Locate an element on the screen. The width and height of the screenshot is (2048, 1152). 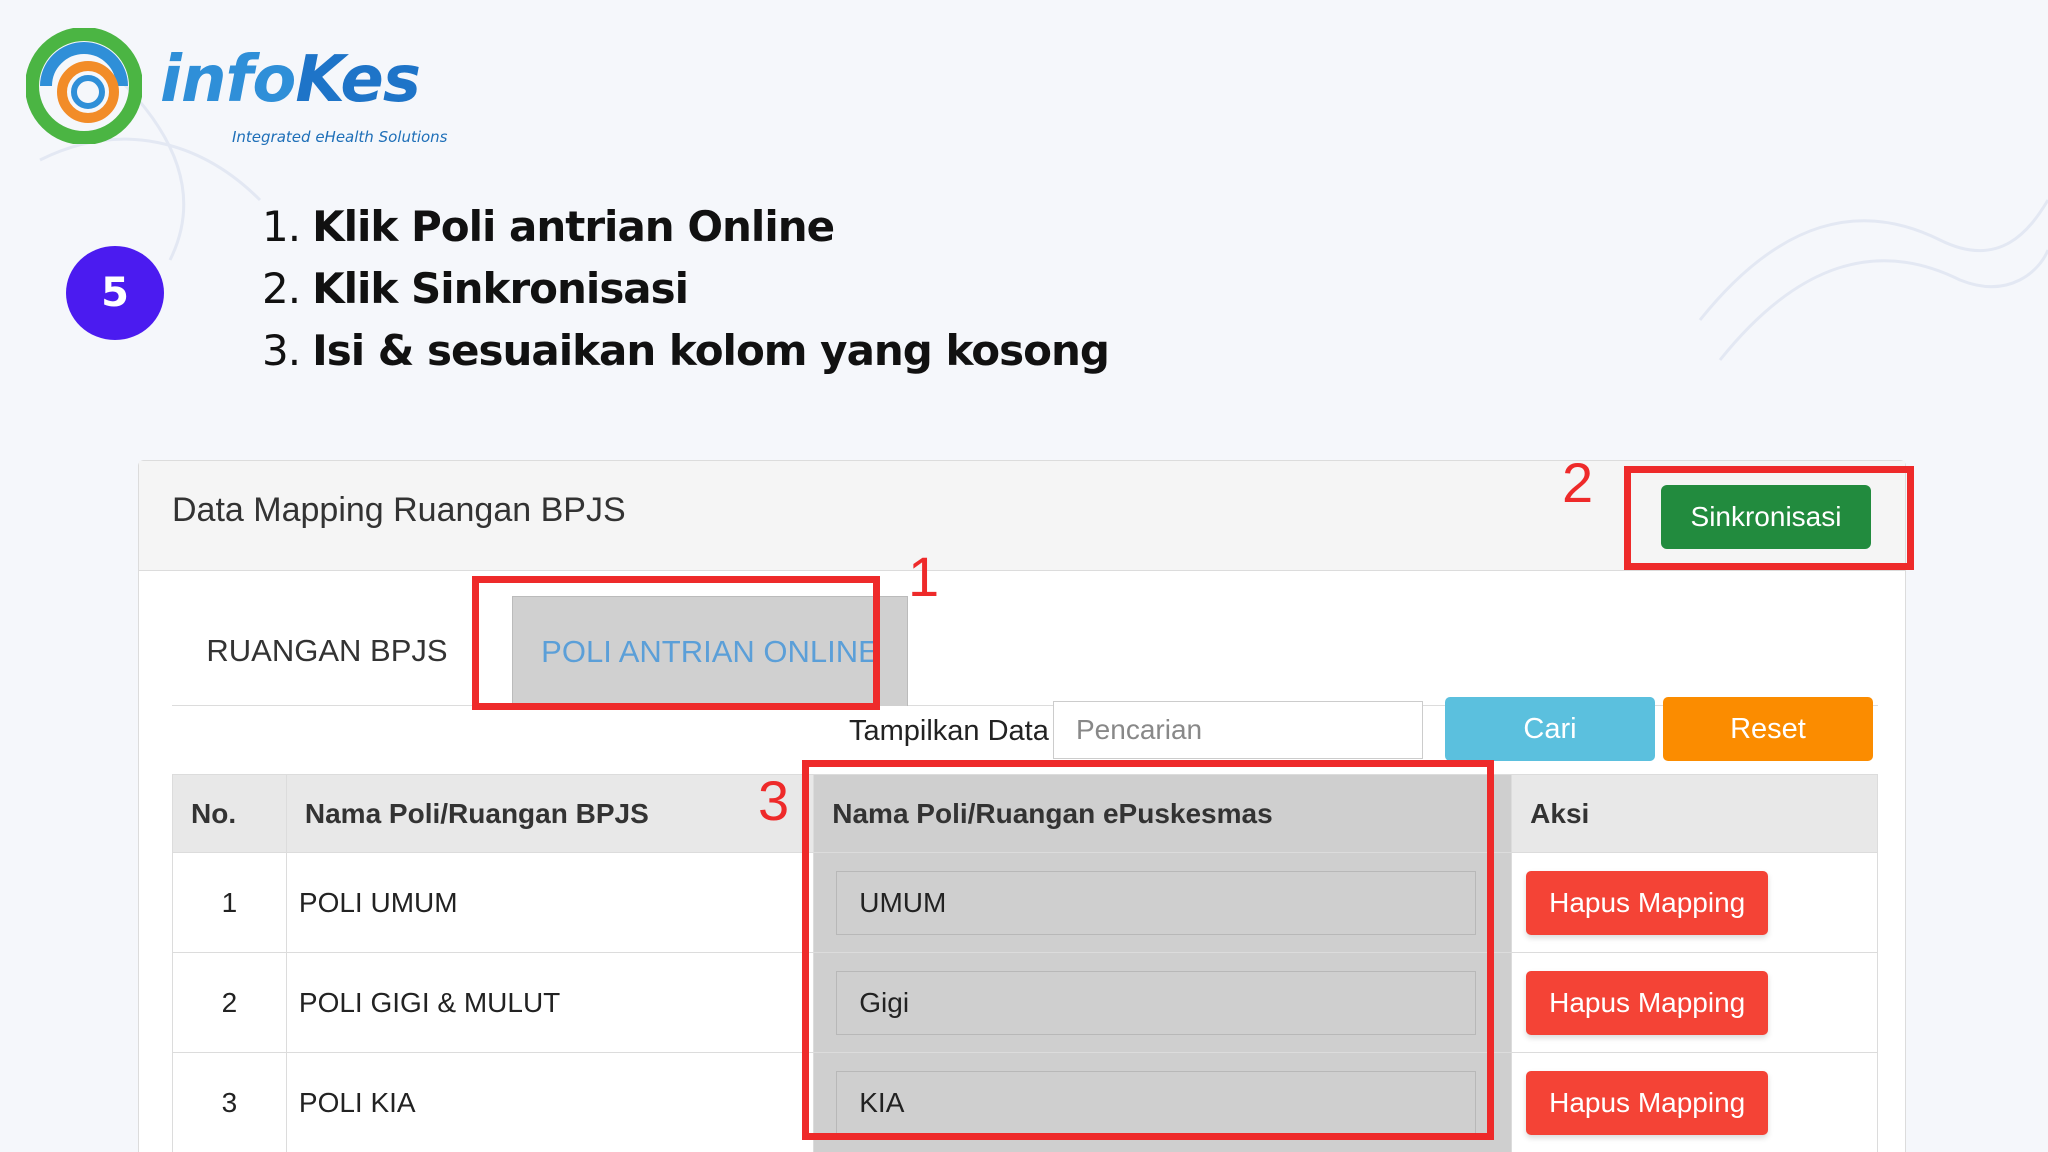
instruction-number: 2. is located at coordinates (281, 288).